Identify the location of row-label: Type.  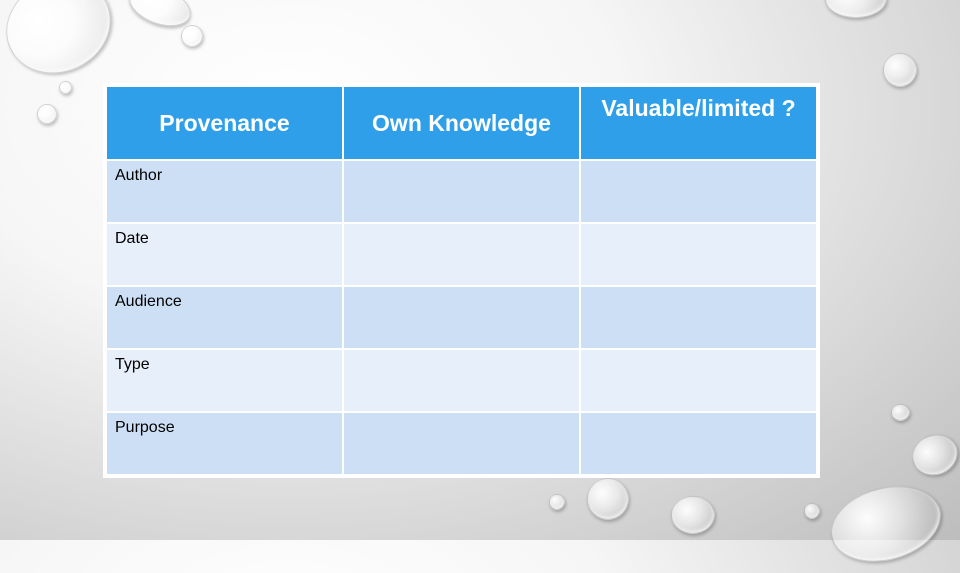
(224, 380).